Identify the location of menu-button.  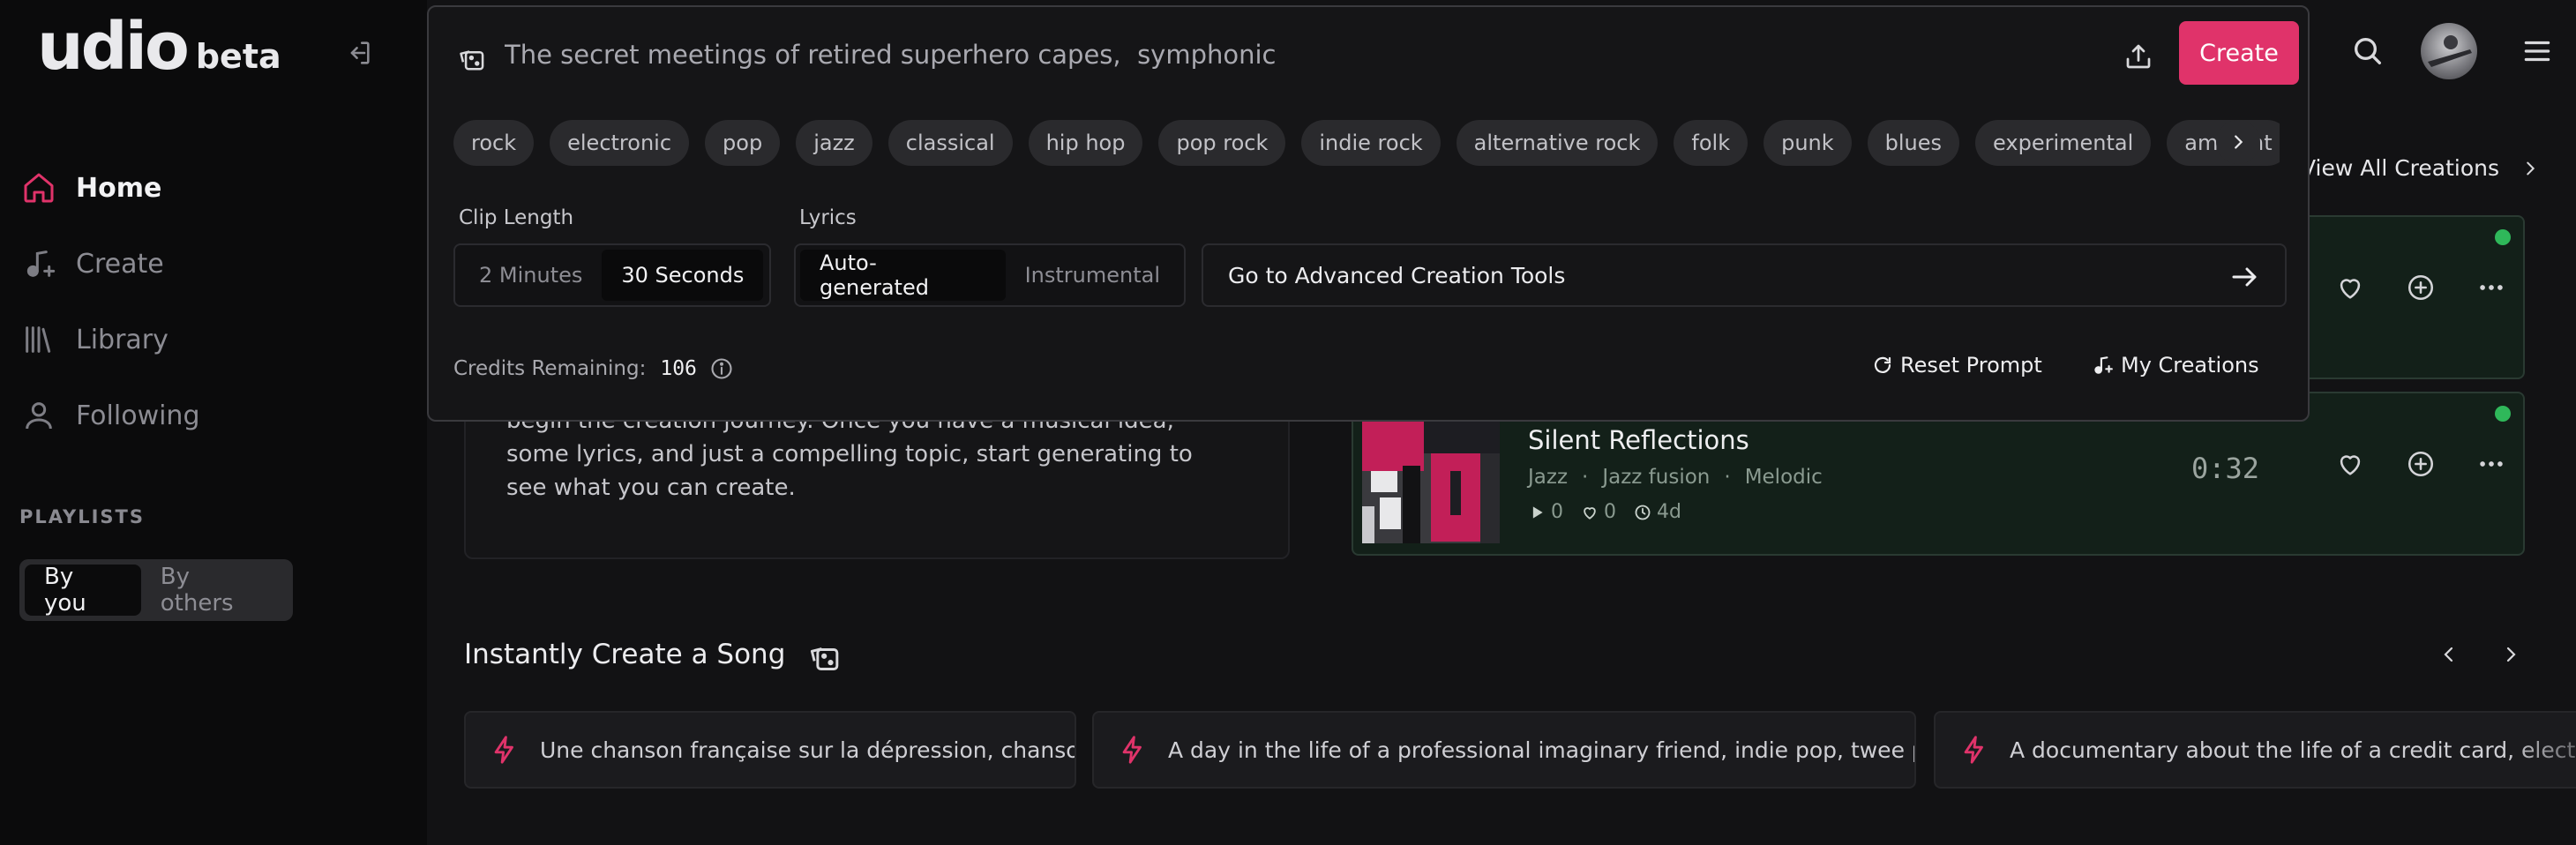
(2537, 51).